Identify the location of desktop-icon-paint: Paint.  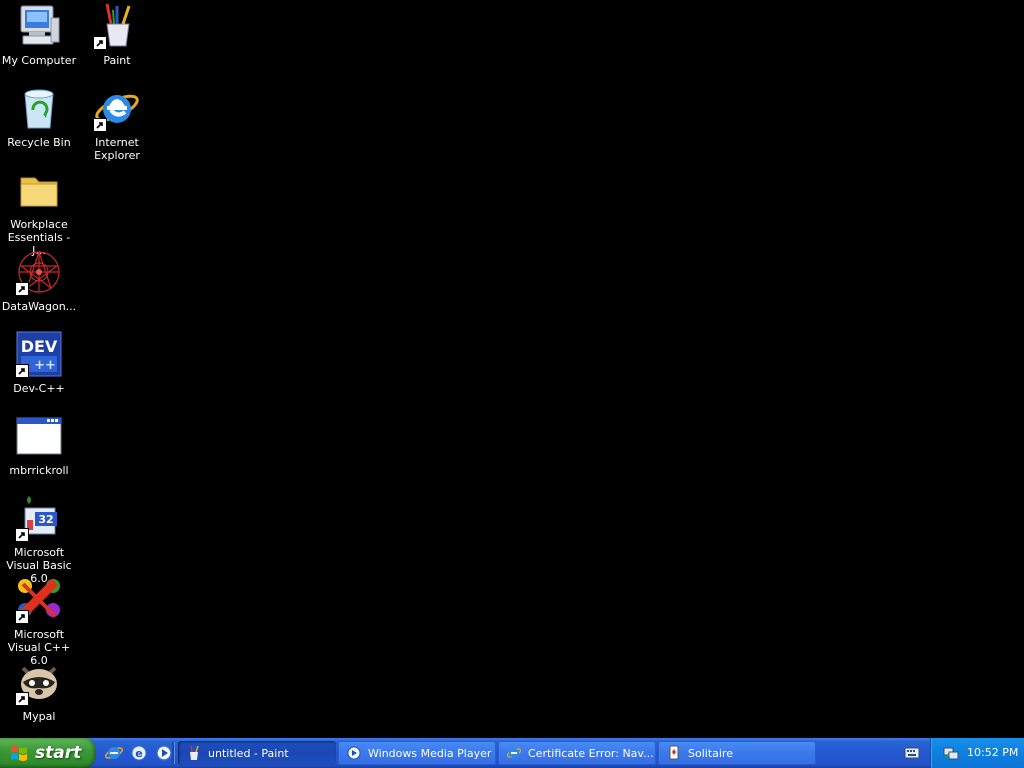
(117, 33).